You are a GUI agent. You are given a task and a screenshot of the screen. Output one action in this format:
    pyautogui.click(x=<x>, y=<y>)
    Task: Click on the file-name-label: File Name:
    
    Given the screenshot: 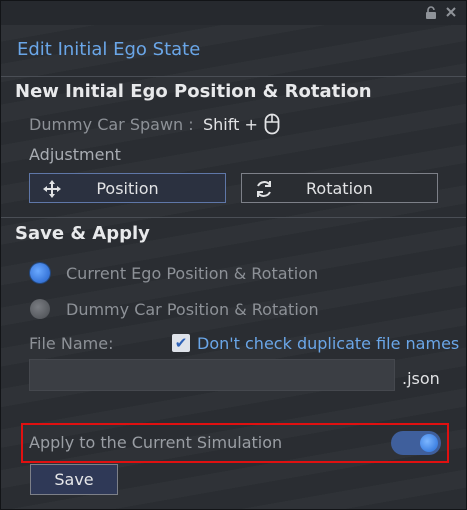 What is the action you would take?
    pyautogui.click(x=71, y=343)
    